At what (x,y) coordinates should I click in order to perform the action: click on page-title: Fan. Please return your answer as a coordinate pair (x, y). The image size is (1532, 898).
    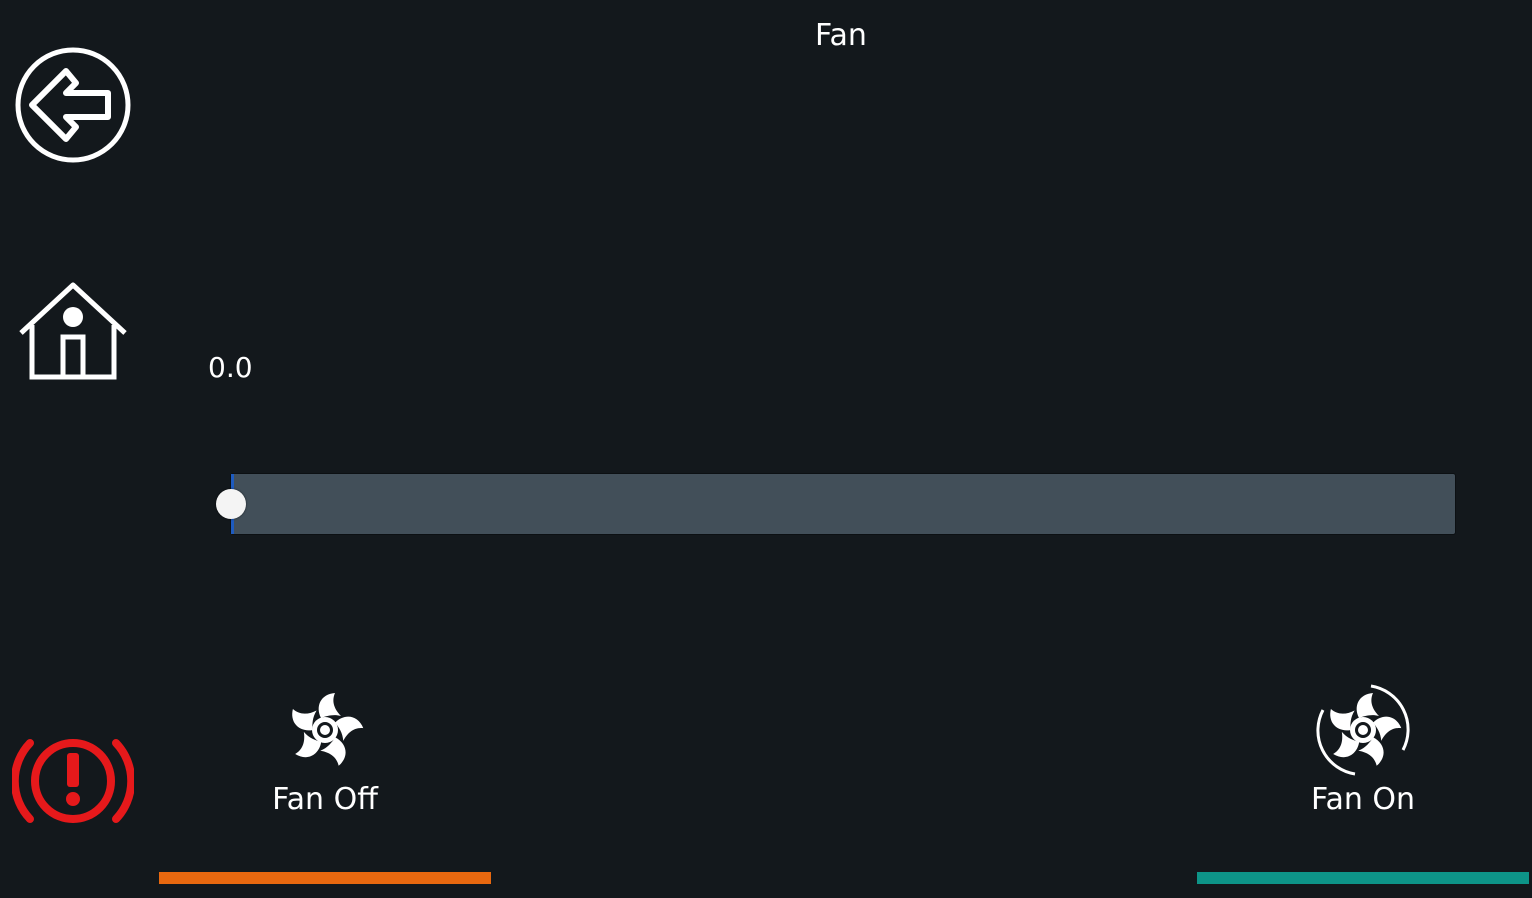
    Looking at the image, I should click on (841, 35).